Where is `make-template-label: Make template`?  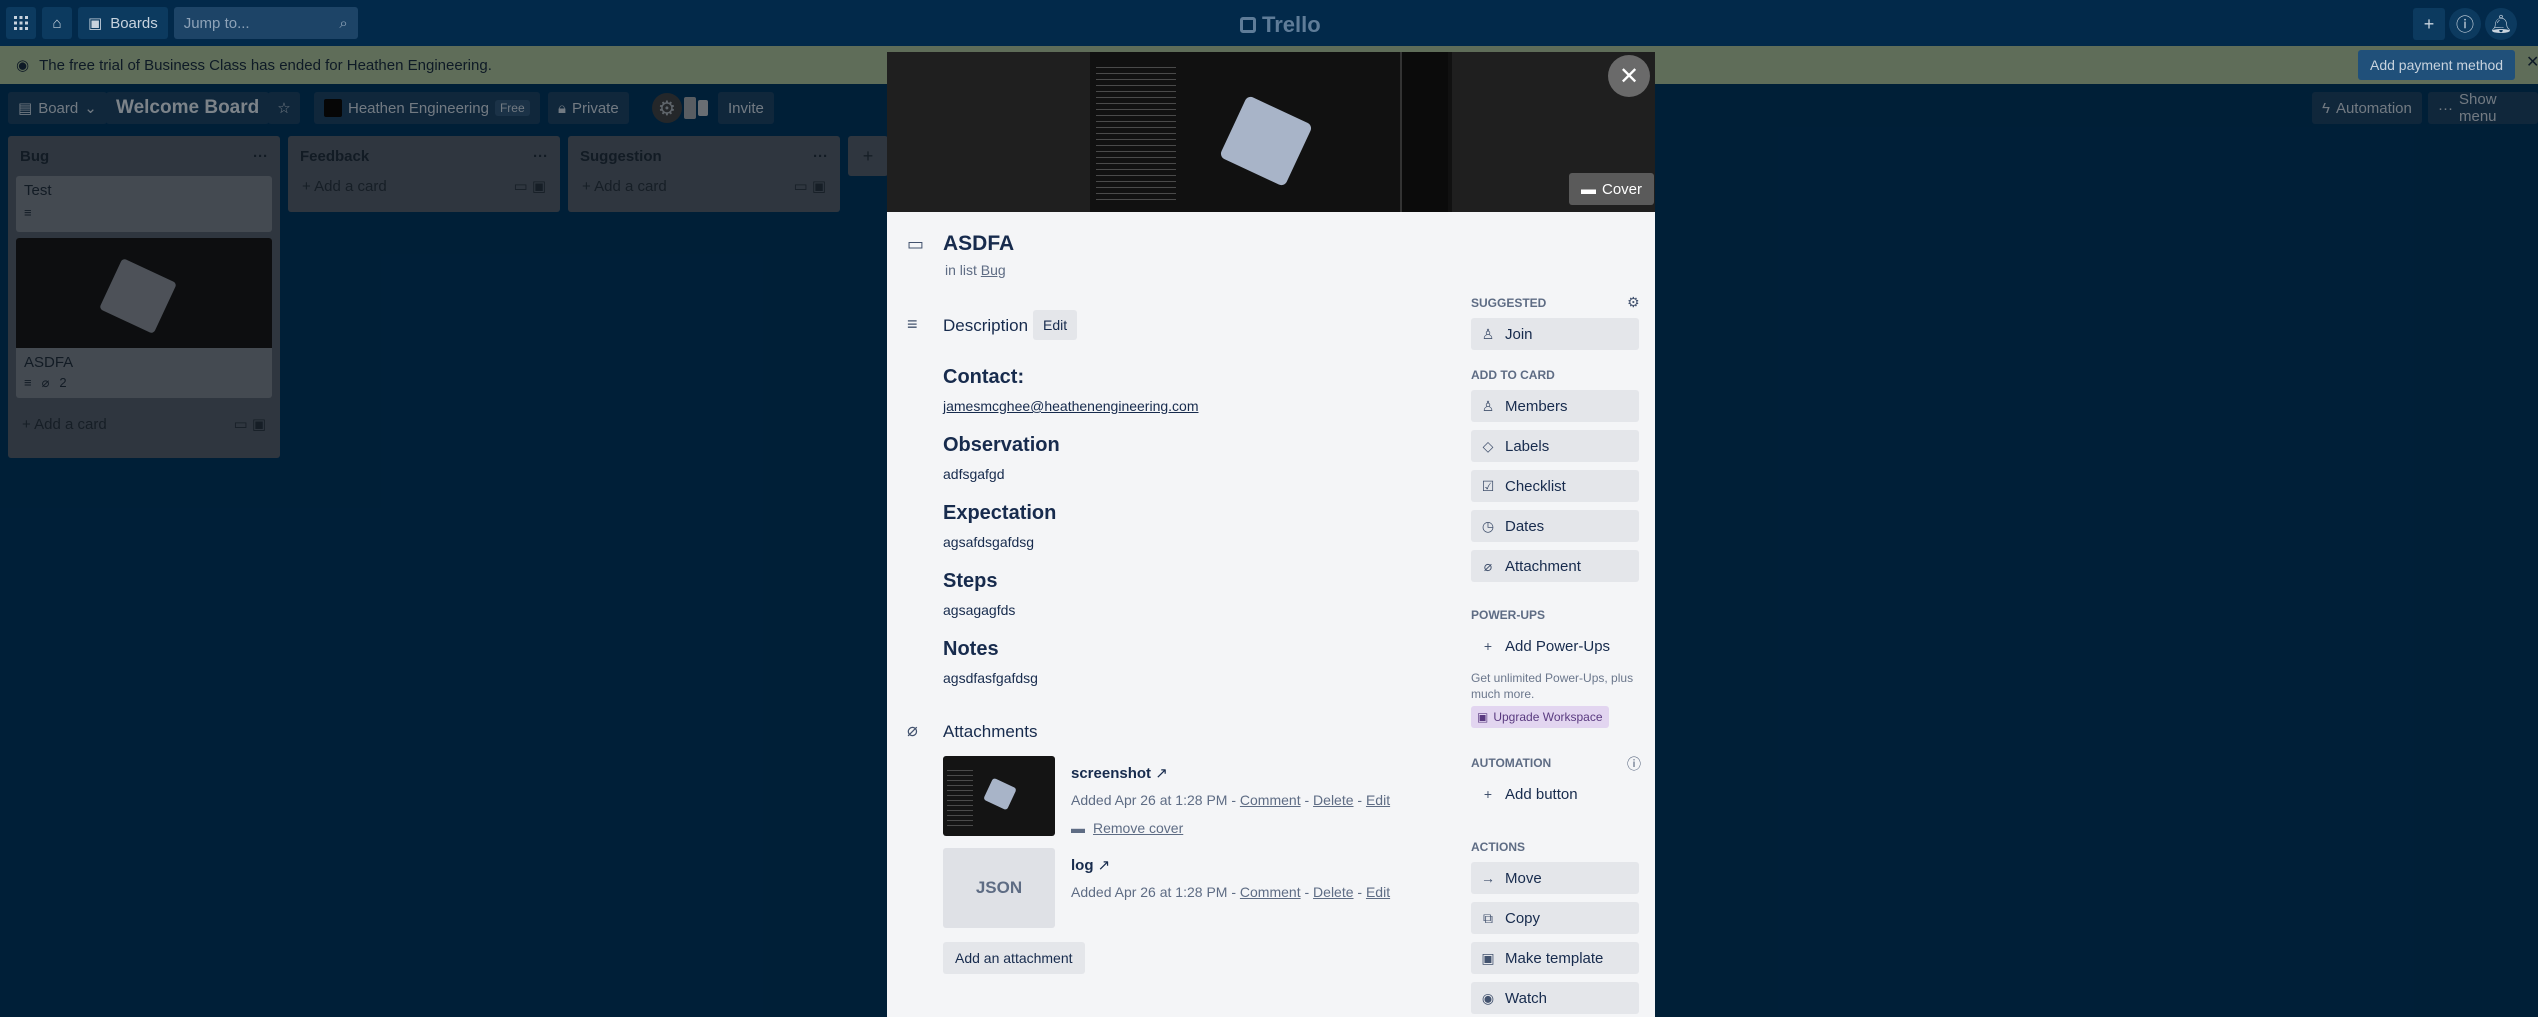 make-template-label: Make template is located at coordinates (1554, 958).